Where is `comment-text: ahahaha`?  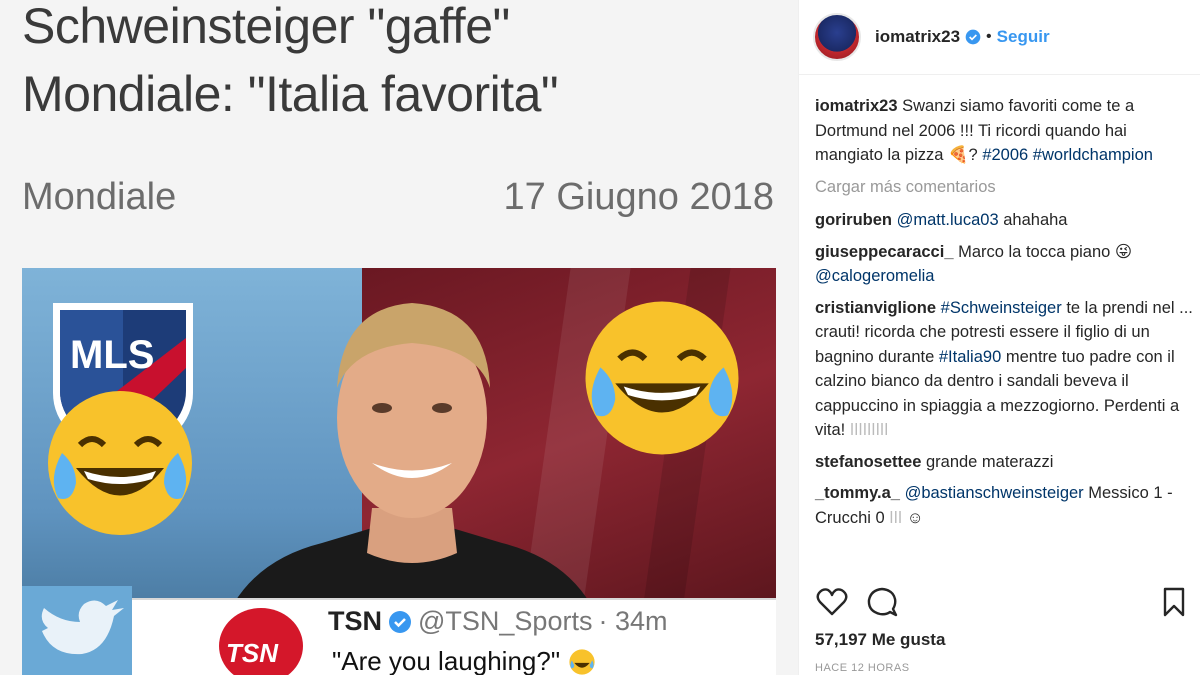
comment-text: ahahaha is located at coordinates (1035, 220).